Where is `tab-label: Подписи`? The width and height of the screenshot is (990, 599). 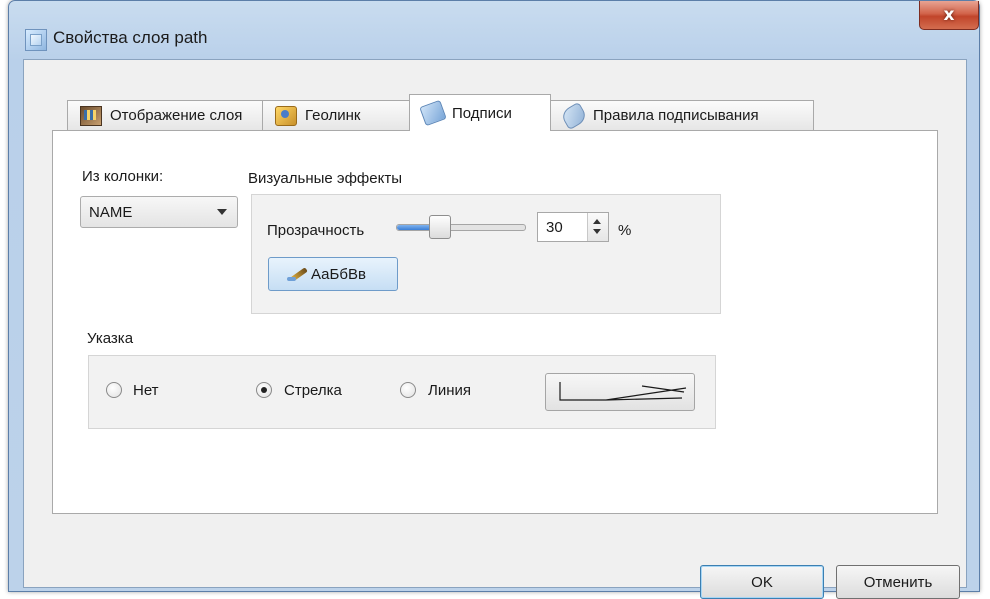 tab-label: Подписи is located at coordinates (482, 113).